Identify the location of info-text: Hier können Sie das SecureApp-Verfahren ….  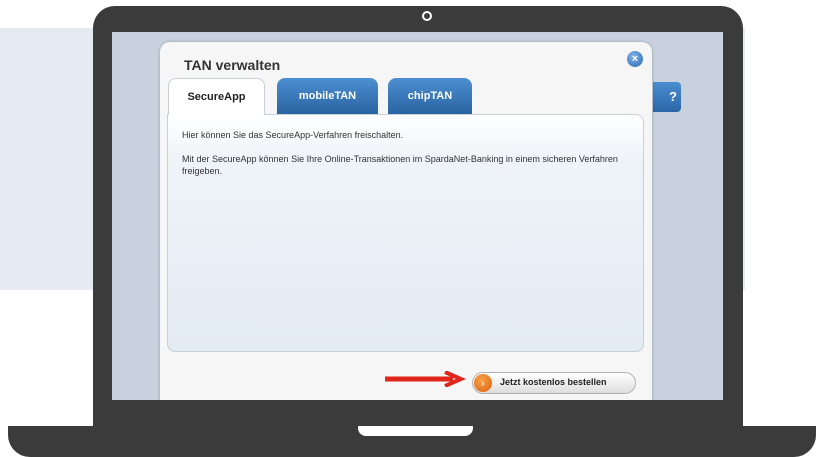
(293, 135).